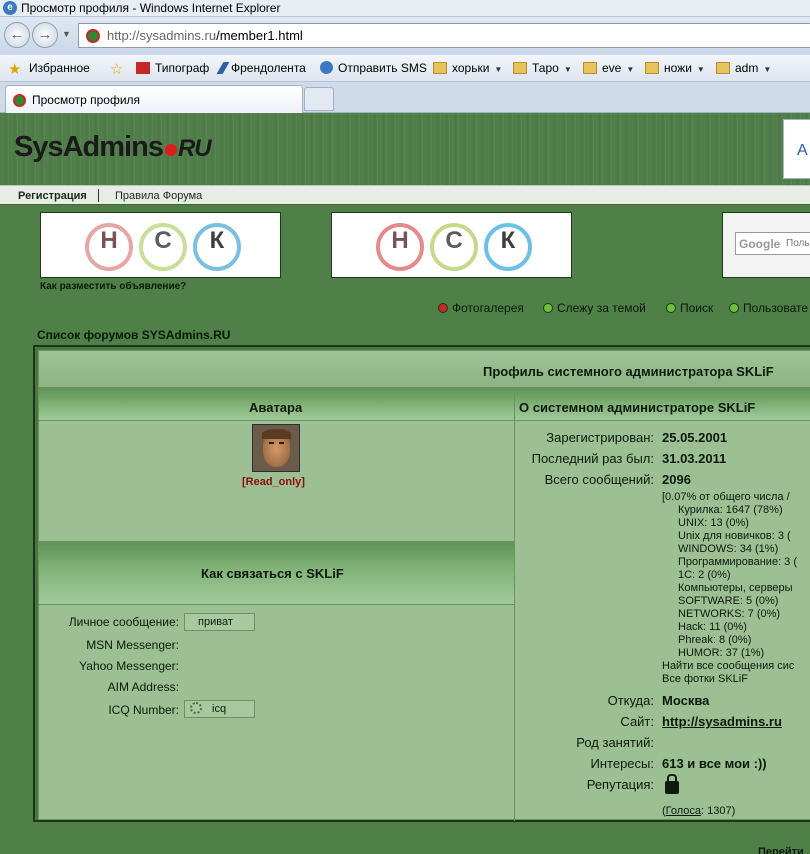  Describe the element at coordinates (729, 614) in the screenshot. I see `forum-stat: NETWORKS: 7 (0%)` at that location.